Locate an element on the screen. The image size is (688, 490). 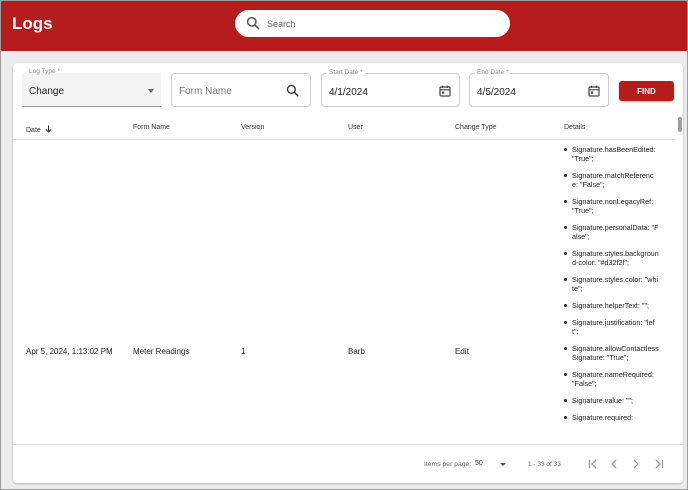
page-size-select: 50 is located at coordinates (492, 464).